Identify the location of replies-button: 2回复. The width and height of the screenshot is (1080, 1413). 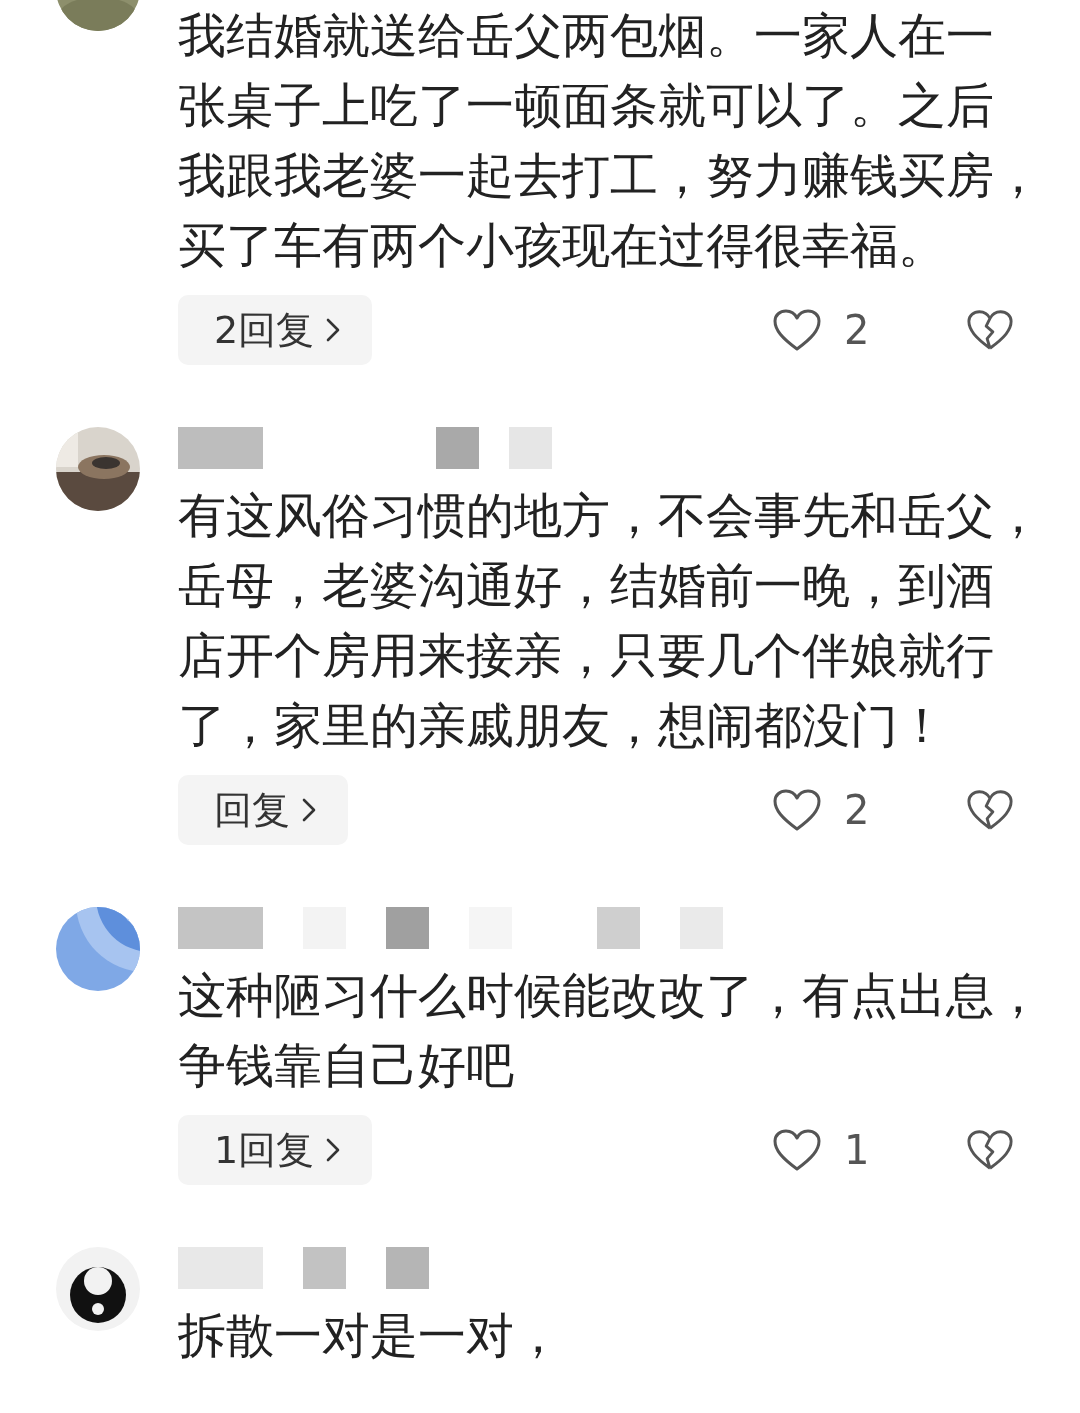
(275, 330).